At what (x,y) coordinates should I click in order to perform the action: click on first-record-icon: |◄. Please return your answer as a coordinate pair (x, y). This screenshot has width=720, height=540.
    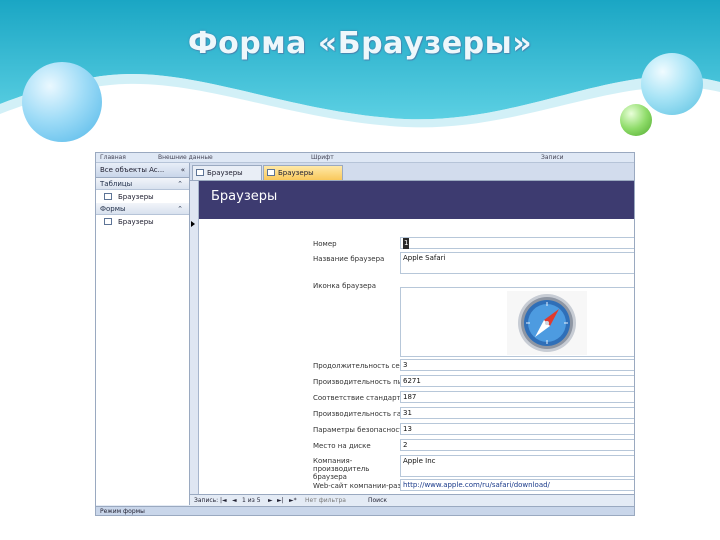
    Looking at the image, I should click on (223, 500).